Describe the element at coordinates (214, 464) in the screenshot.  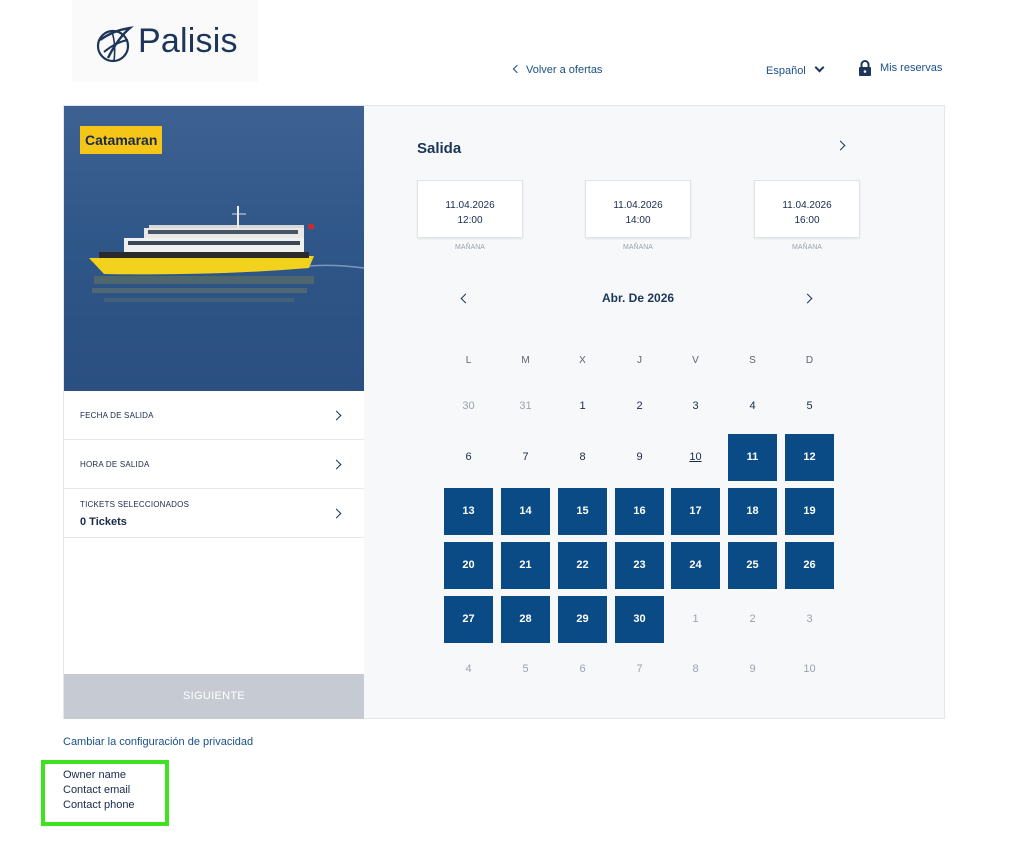
I see `departure-time-row: HORA DE SALIDA` at that location.